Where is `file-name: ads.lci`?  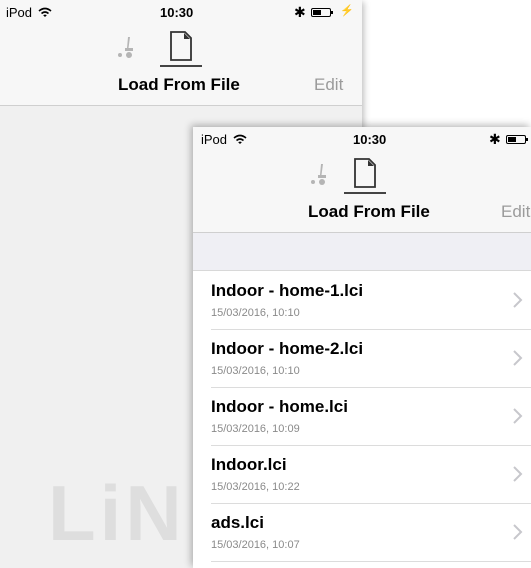 file-name: ads.lci is located at coordinates (237, 522).